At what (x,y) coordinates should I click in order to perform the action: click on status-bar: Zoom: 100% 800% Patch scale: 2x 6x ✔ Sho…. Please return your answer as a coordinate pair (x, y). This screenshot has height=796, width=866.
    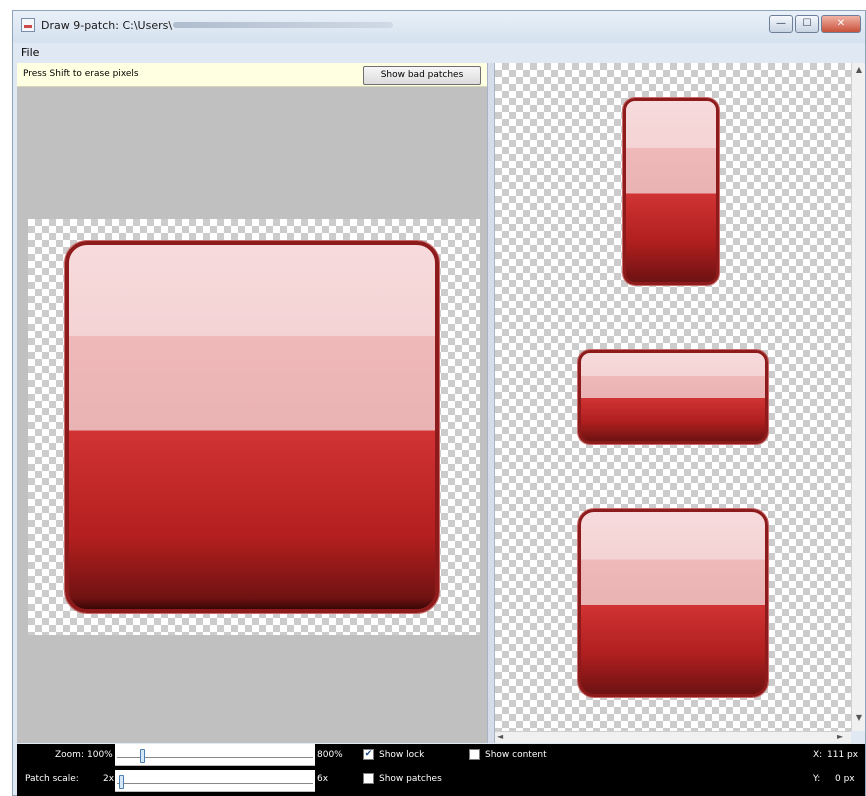
    Looking at the image, I should click on (441, 770).